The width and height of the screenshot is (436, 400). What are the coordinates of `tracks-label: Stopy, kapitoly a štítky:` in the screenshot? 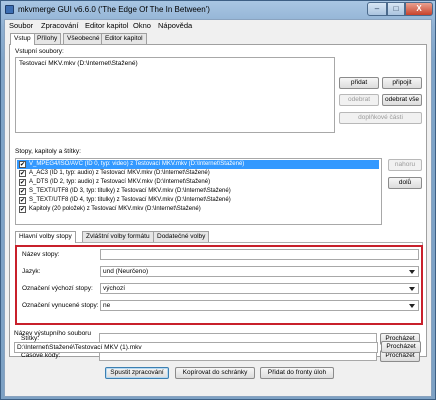 It's located at (48, 151).